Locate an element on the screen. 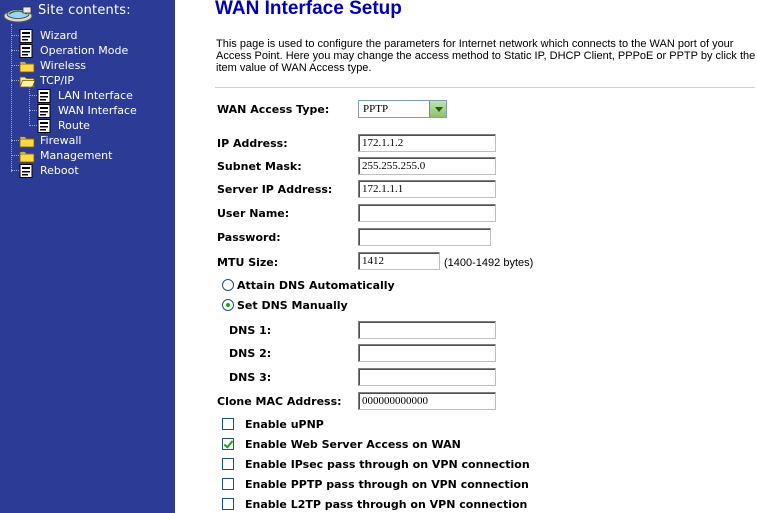  dns1-input is located at coordinates (427, 330).